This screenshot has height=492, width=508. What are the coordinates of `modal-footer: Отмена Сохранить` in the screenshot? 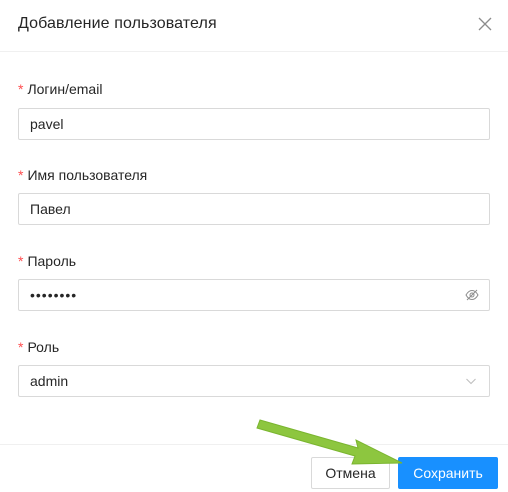 It's located at (254, 468).